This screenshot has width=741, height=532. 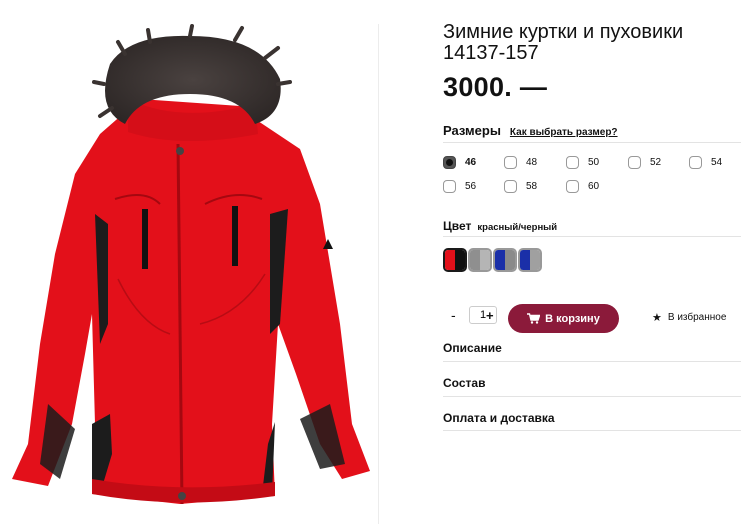 What do you see at coordinates (378, 274) in the screenshot?
I see `column-divider` at bounding box center [378, 274].